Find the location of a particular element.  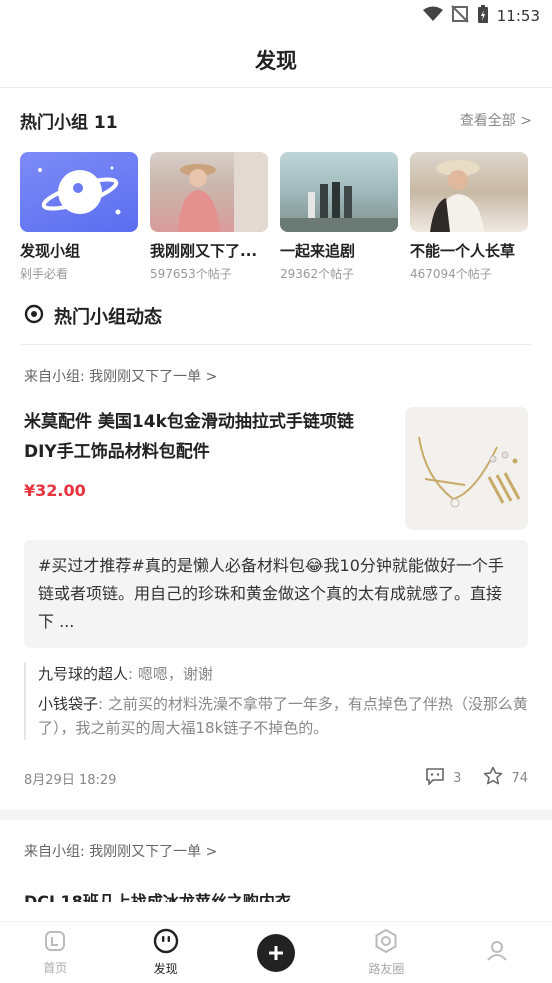

group-dynamics-header: 热门小组动态 is located at coordinates (276, 316).